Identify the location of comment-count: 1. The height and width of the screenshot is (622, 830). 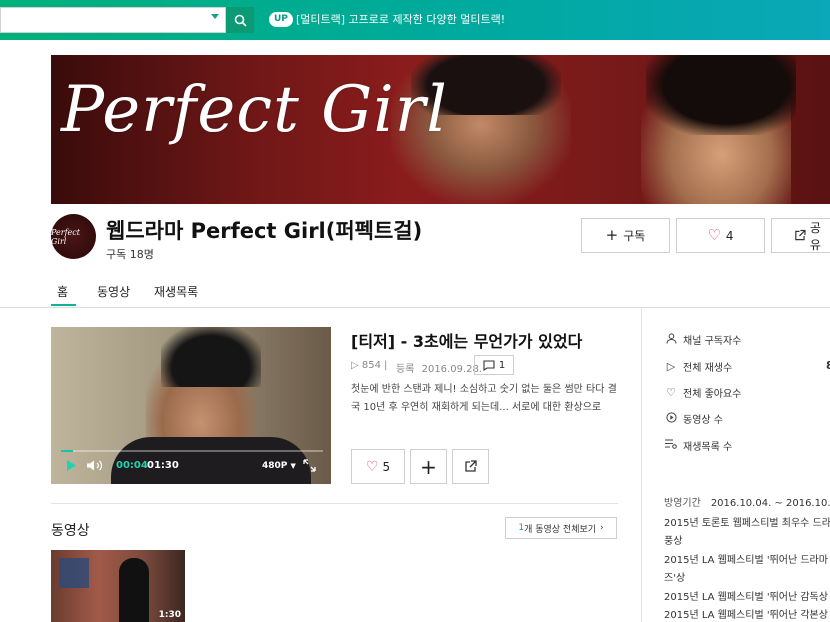
(502, 365).